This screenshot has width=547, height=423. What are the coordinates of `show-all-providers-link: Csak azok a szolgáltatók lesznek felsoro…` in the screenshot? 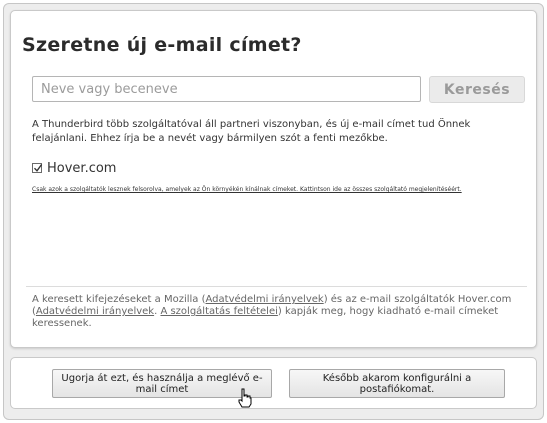 It's located at (269, 190).